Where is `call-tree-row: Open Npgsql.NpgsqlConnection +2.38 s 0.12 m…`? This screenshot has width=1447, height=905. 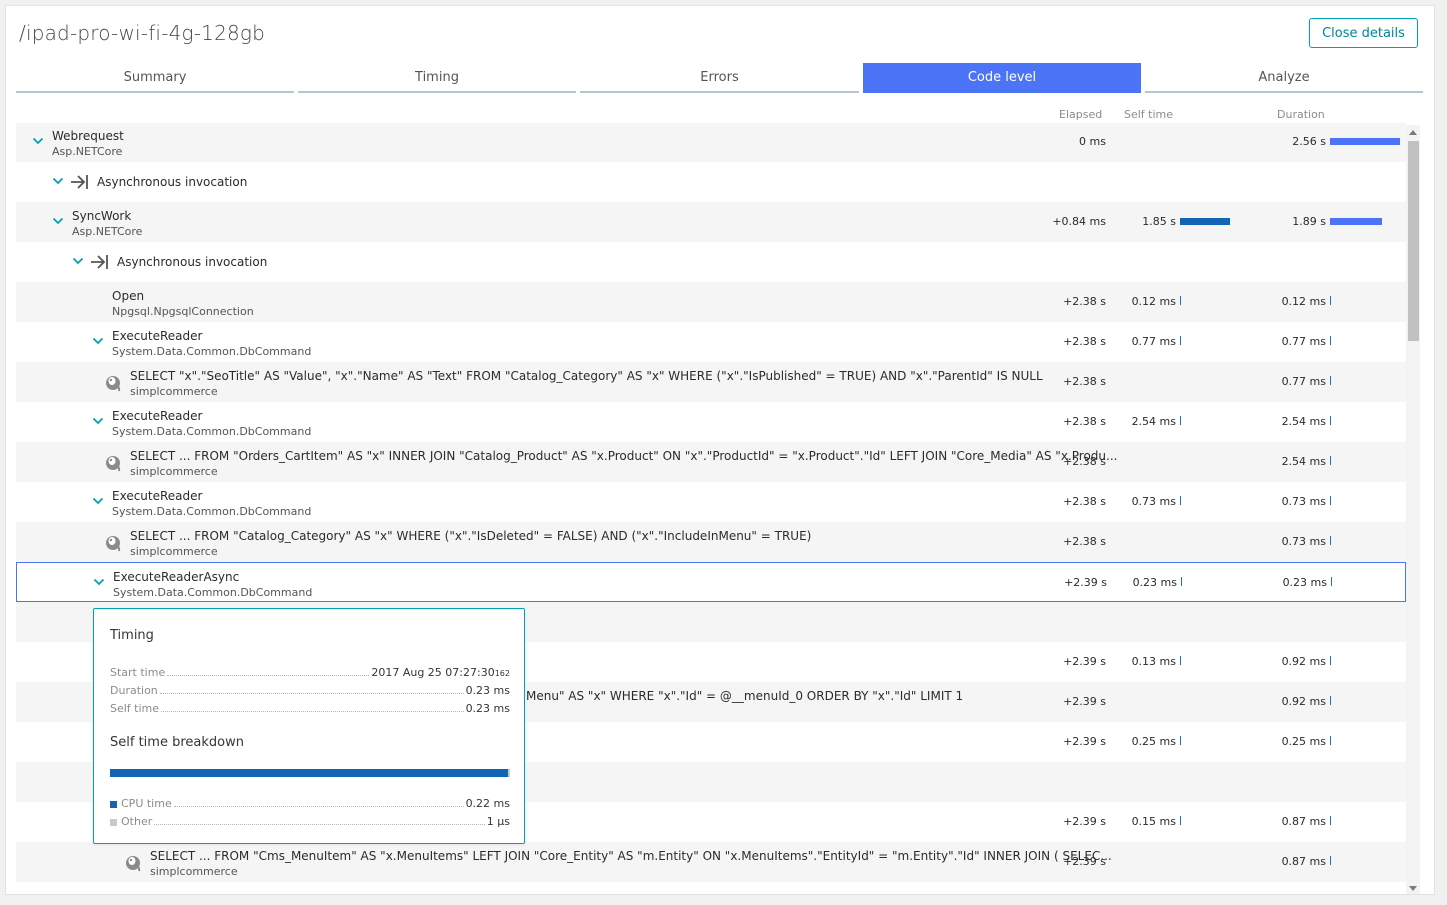
call-tree-row: Open Npgsql.NpgsqlConnection +2.38 s 0.12 m… is located at coordinates (711, 302).